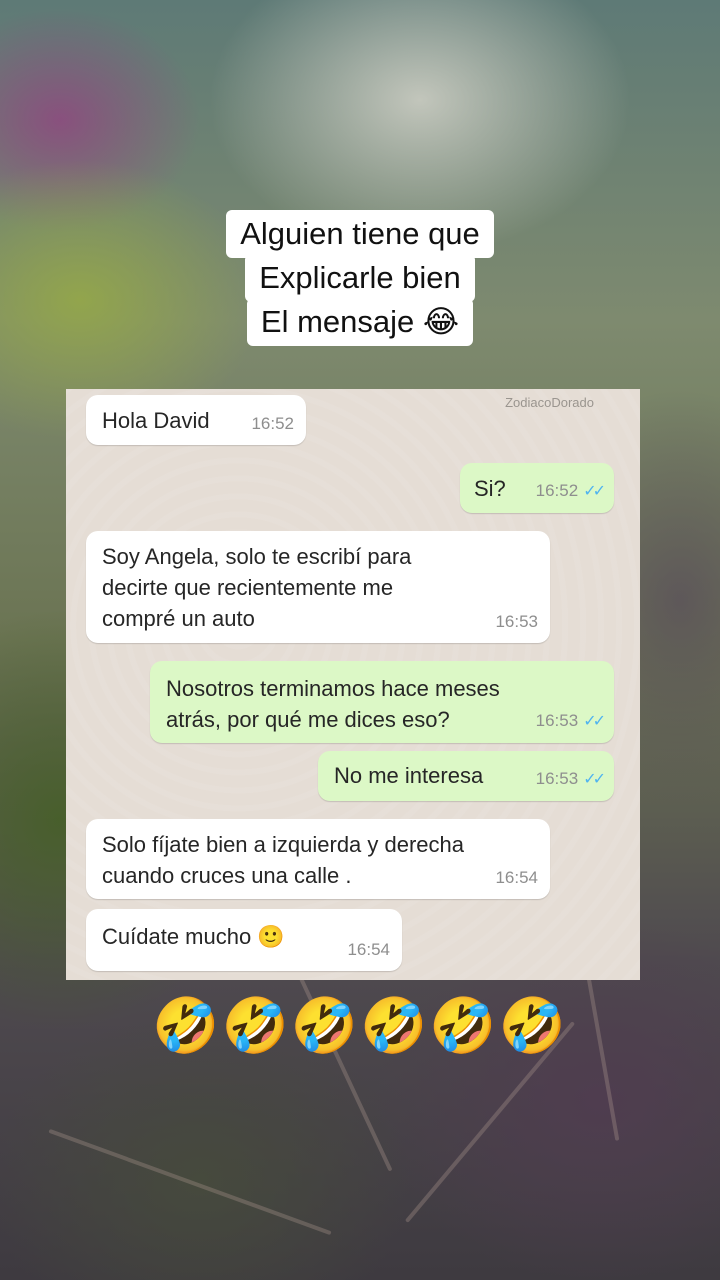  What do you see at coordinates (516, 621) in the screenshot?
I see `message-time: 16:53` at bounding box center [516, 621].